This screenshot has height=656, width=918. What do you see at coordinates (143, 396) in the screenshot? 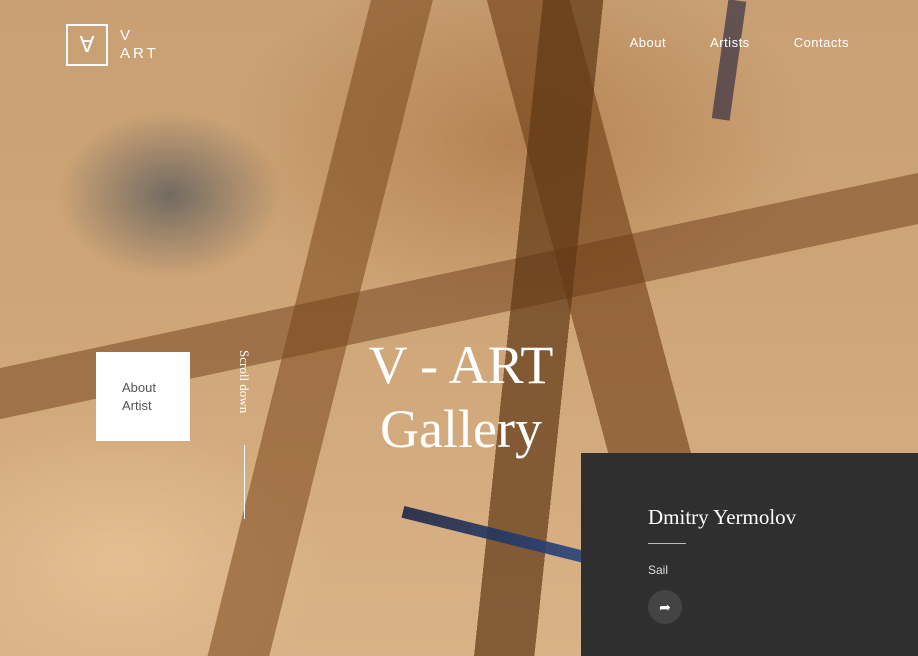
I see `about-artist-button: About Artist` at bounding box center [143, 396].